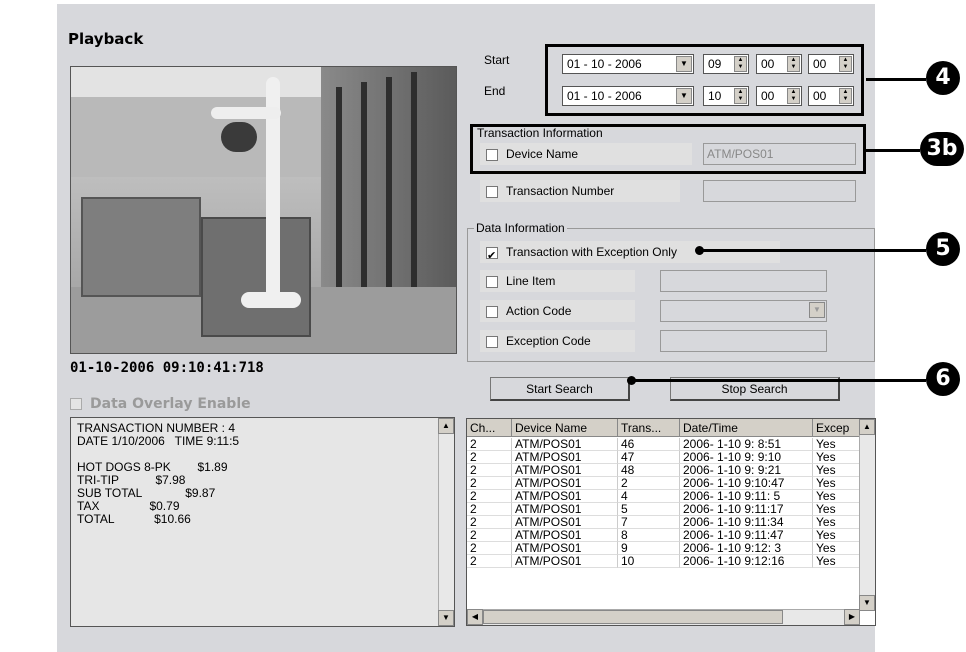 The image size is (966, 652). Describe the element at coordinates (649, 483) in the screenshot. I see `cell-transaction: 2` at that location.